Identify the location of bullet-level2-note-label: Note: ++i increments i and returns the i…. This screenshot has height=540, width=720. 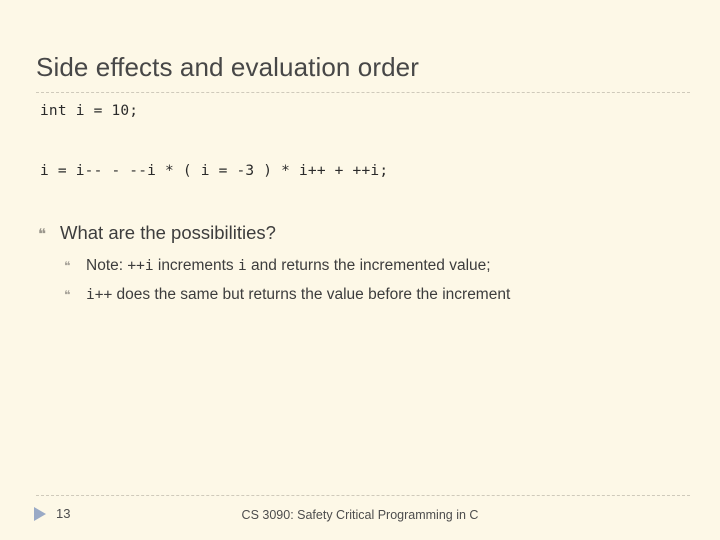
(288, 266).